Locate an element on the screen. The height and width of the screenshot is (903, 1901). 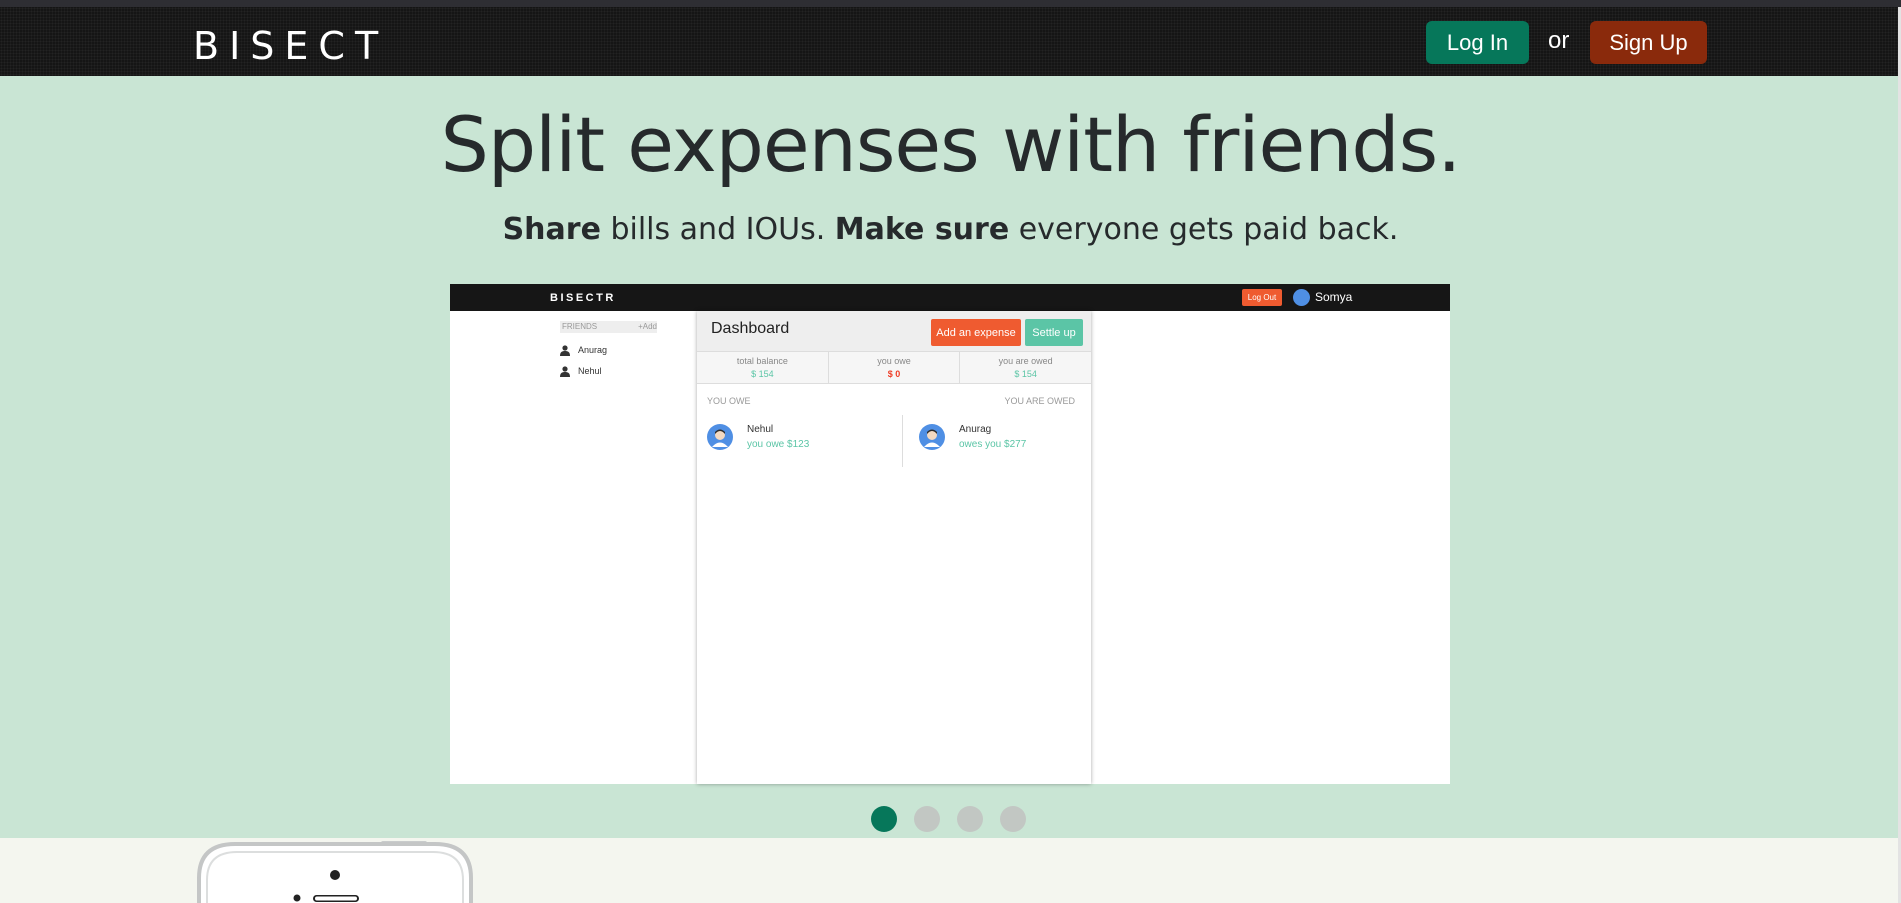
preview-add-friend: +Add is located at coordinates (647, 326).